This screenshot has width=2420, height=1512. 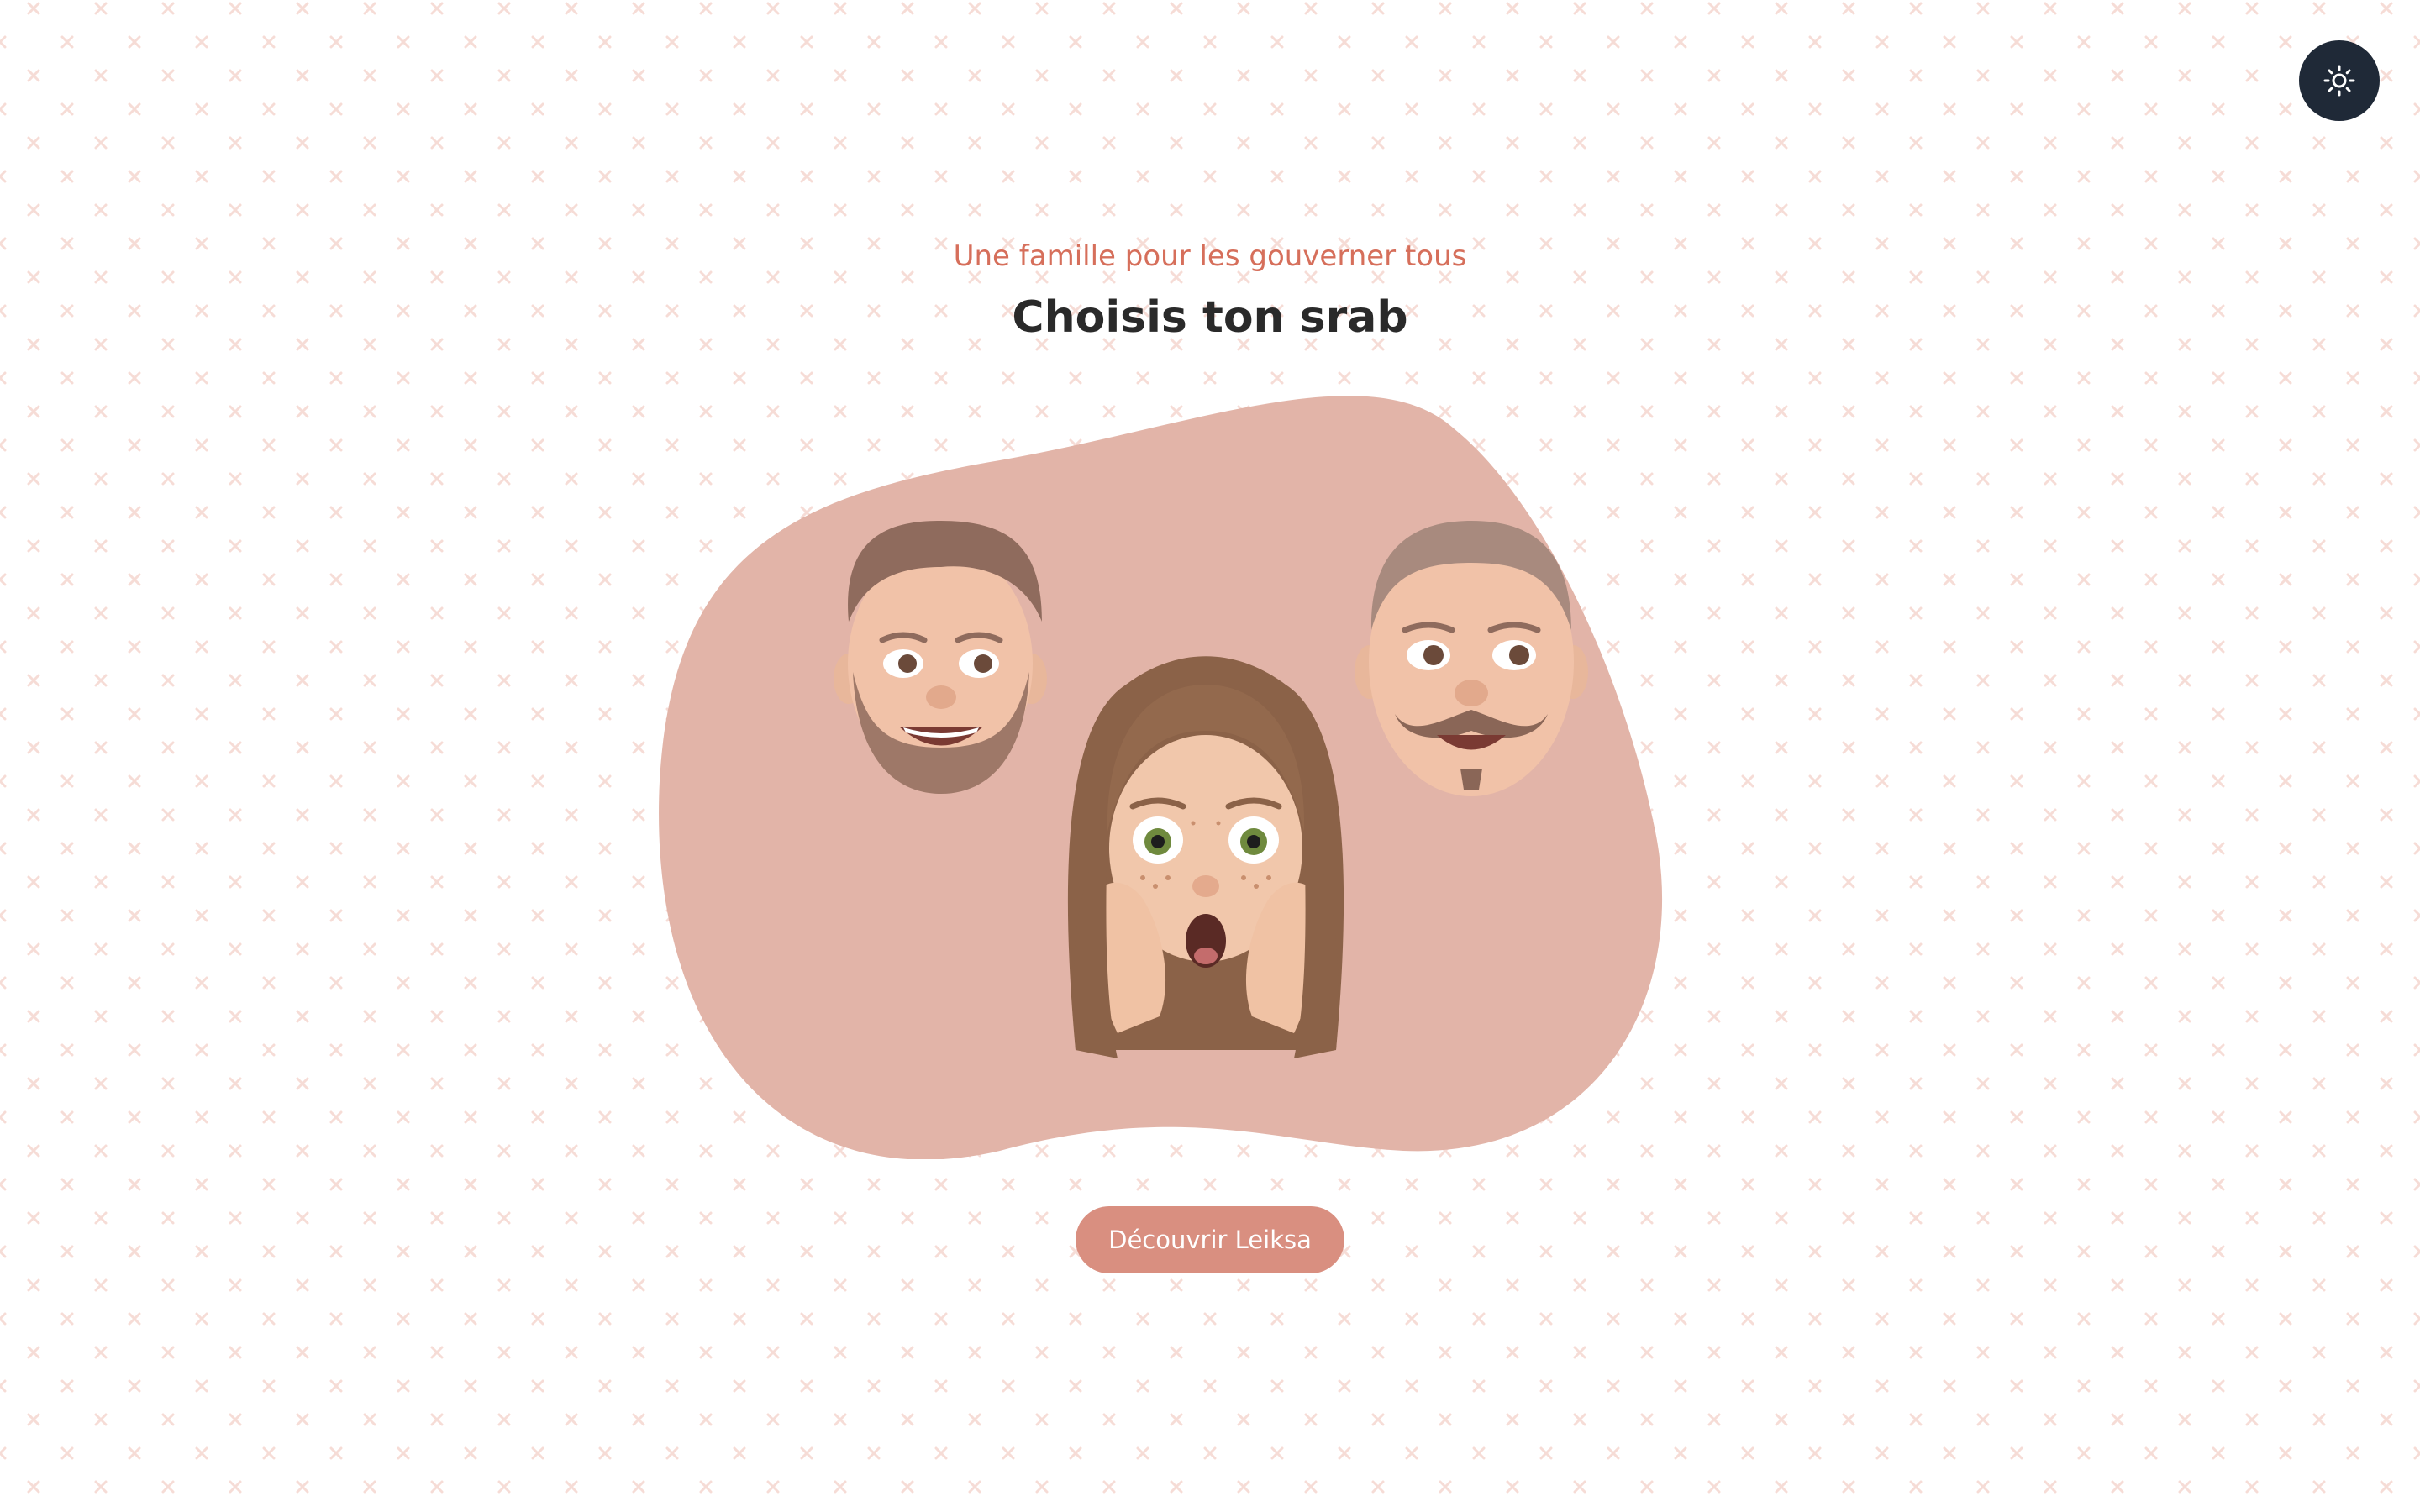 What do you see at coordinates (1210, 1239) in the screenshot?
I see `discover-leiksa-button: Découvrir Leiksa` at bounding box center [1210, 1239].